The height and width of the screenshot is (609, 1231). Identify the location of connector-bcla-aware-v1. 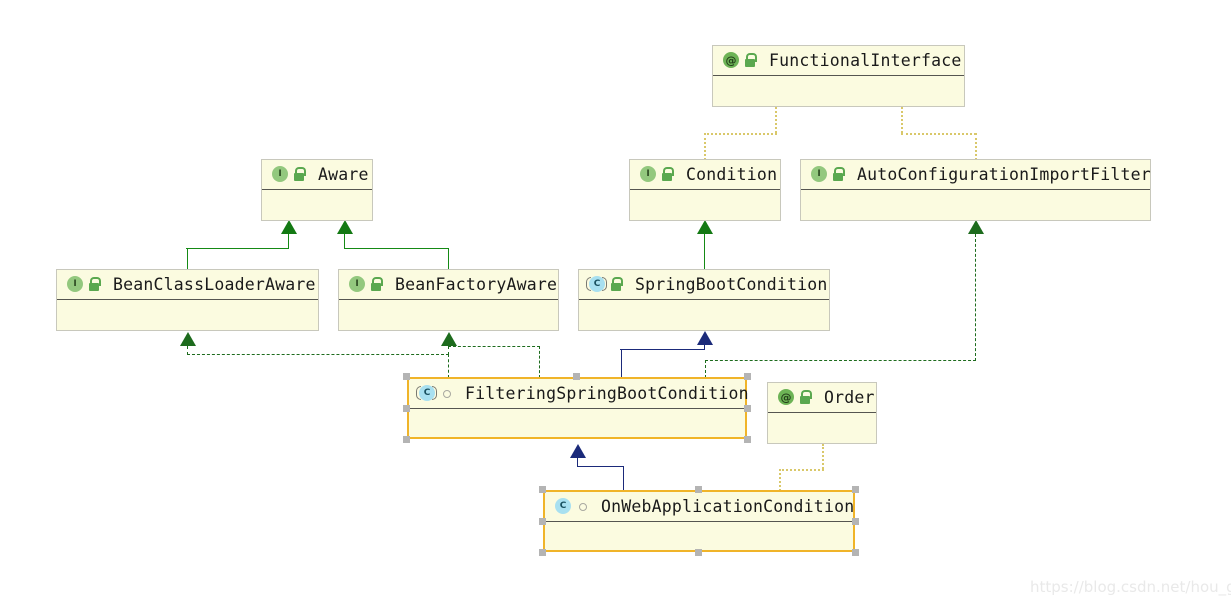
(187, 259).